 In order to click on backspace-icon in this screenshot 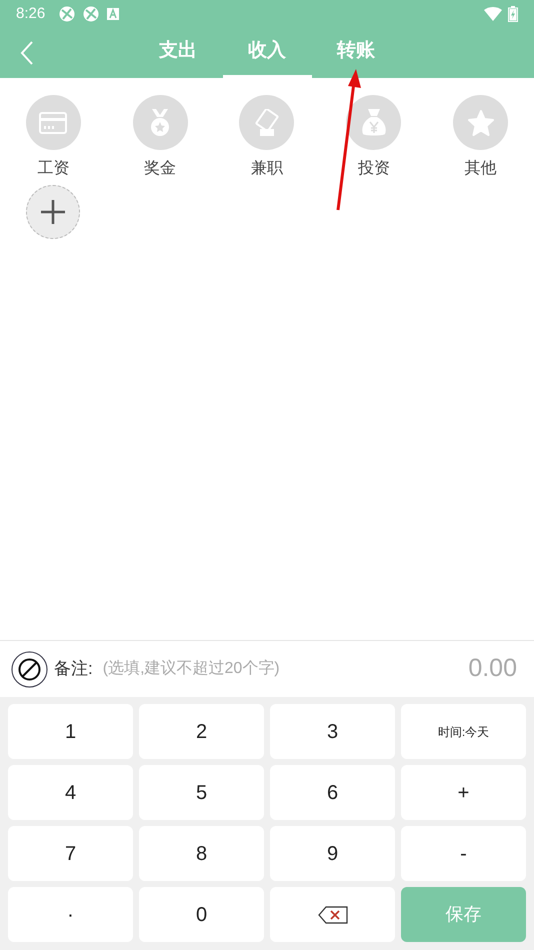, I will do `click(333, 915)`.